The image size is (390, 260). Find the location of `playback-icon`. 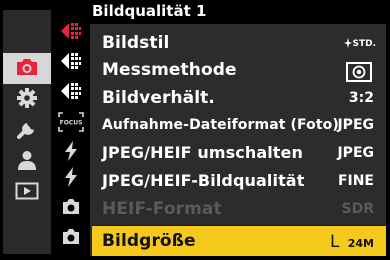

playback-icon is located at coordinates (27, 193).